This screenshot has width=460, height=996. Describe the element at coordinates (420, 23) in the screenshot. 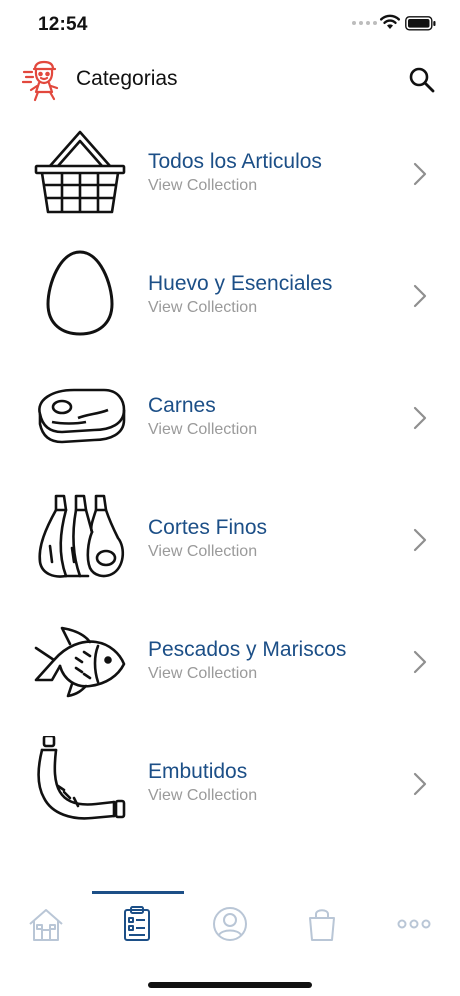

I see `battery-icon` at that location.